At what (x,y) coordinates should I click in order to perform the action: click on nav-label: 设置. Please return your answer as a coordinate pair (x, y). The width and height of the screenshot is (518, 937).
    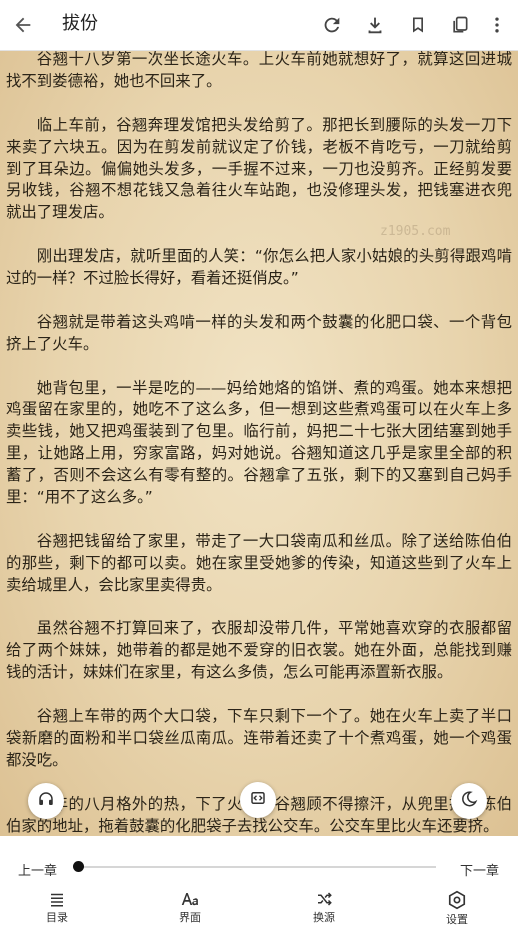
    Looking at the image, I should click on (457, 919).